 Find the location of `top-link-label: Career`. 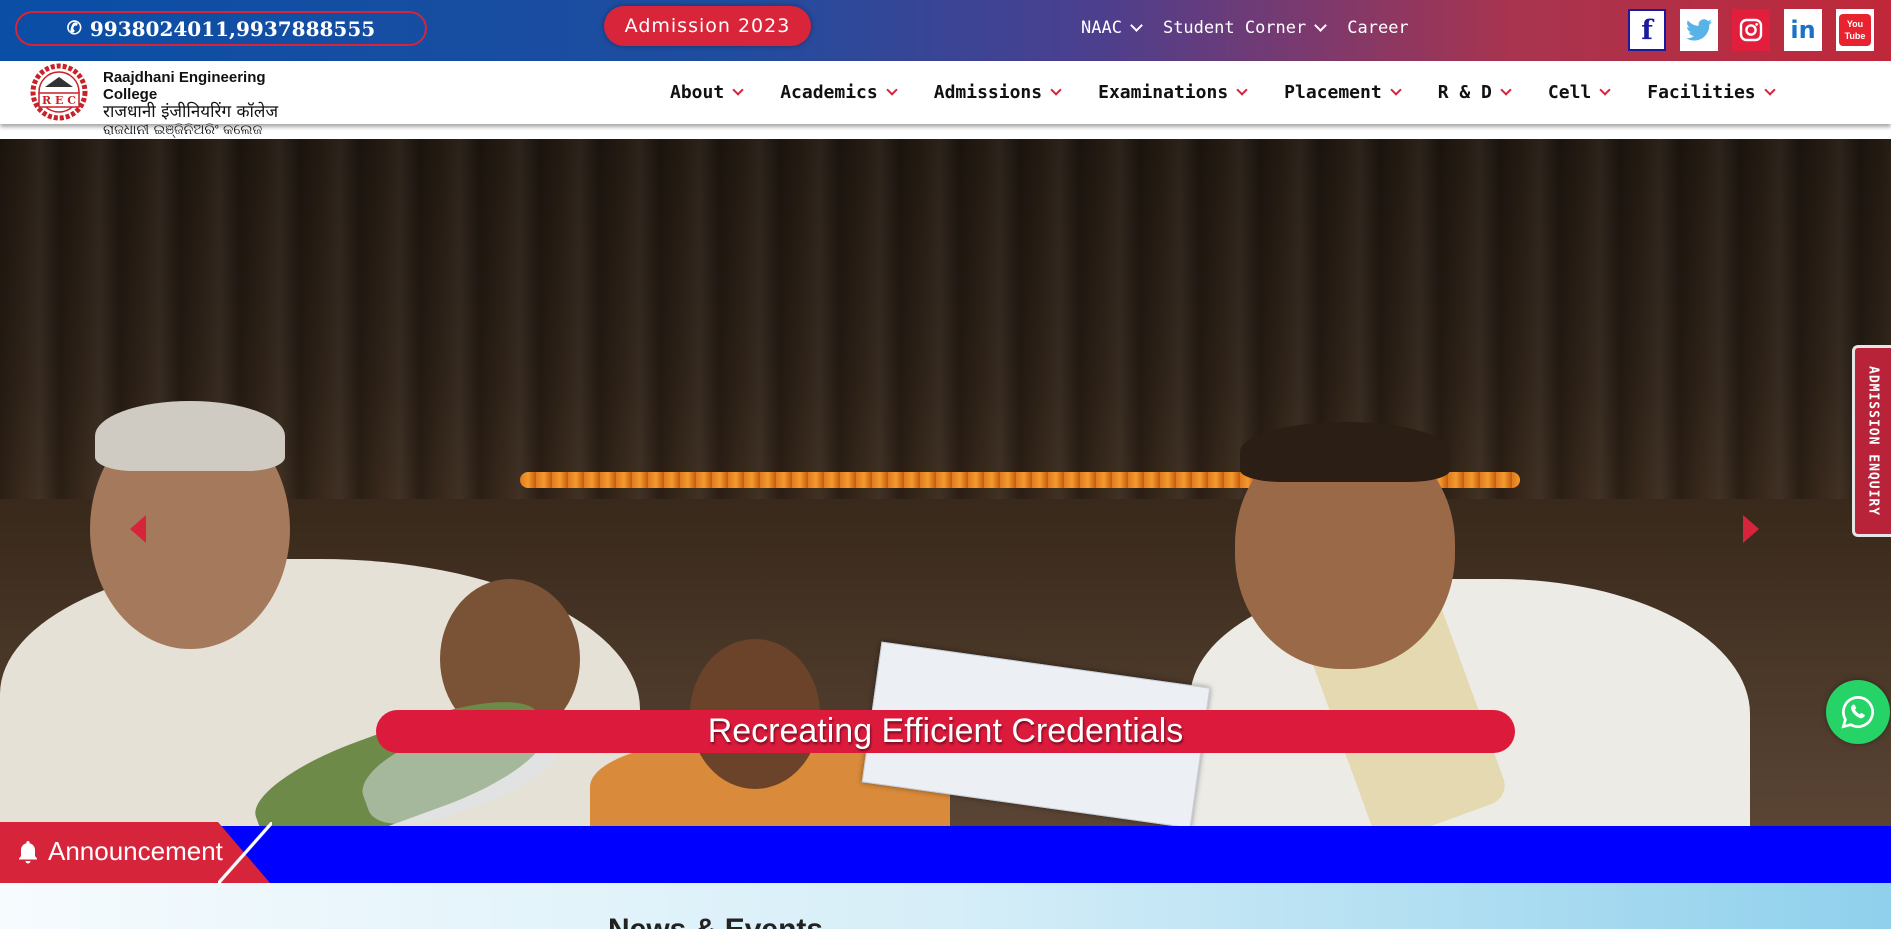

top-link-label: Career is located at coordinates (1378, 28).